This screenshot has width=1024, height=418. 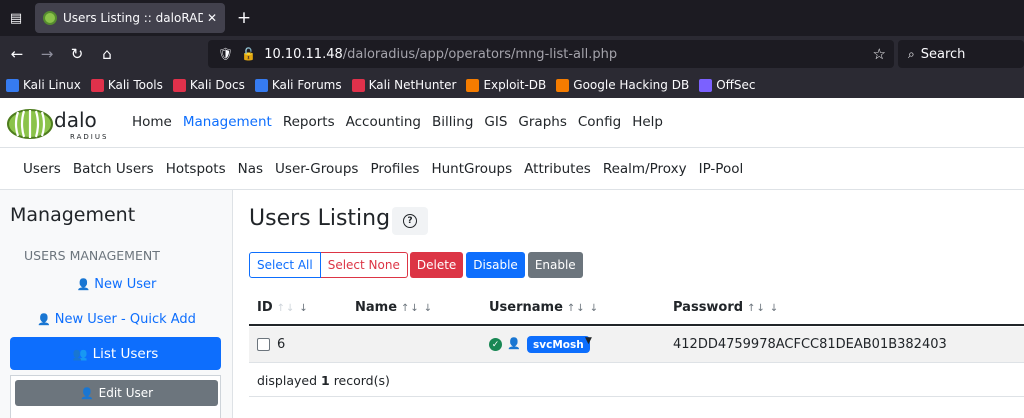 I want to click on bookmark-star-icon: ☆, so click(x=879, y=54).